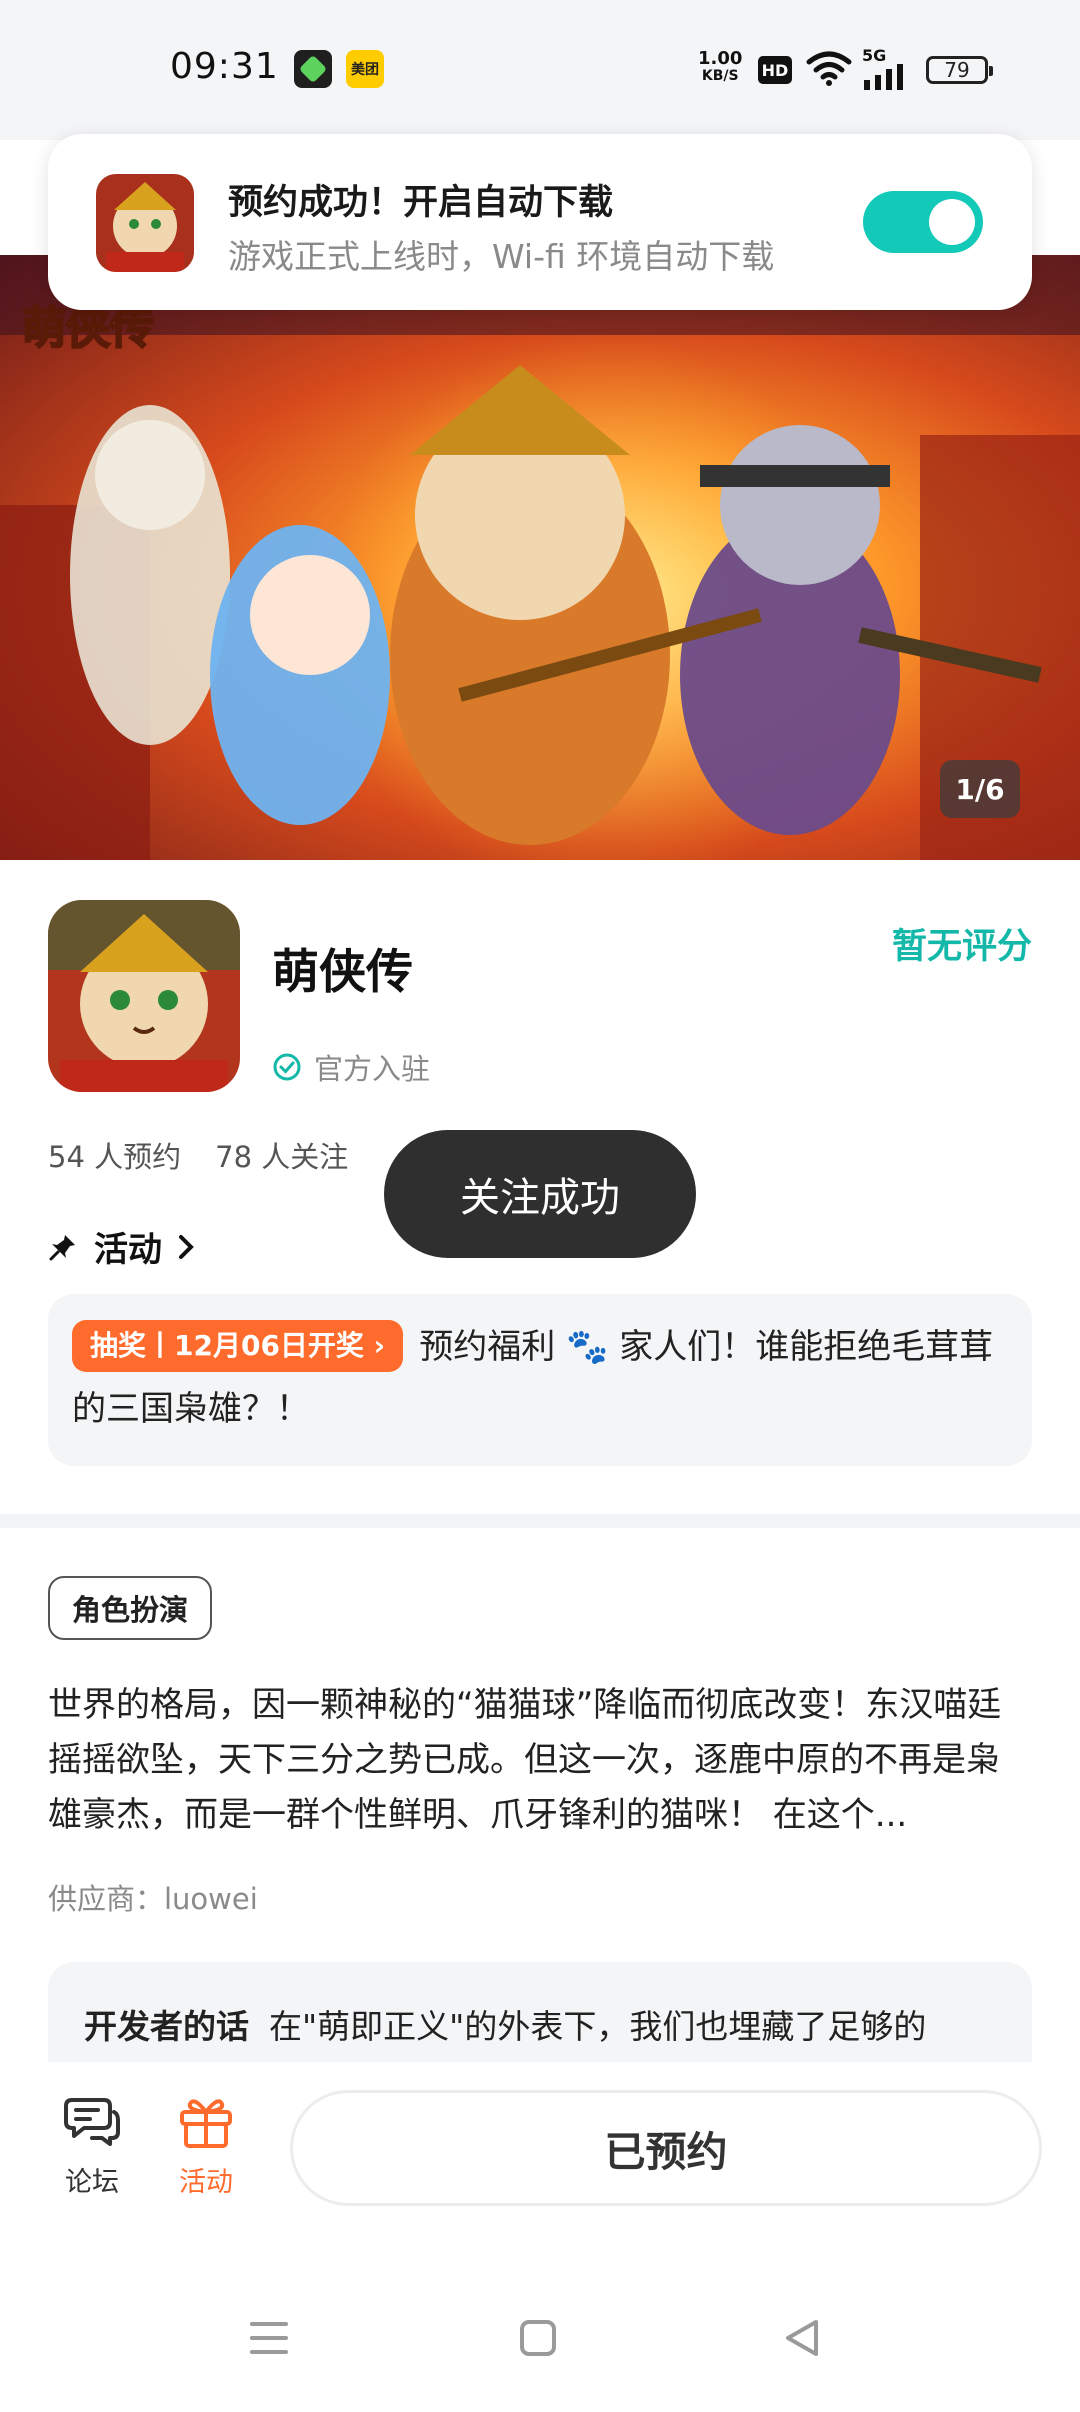  What do you see at coordinates (666, 2148) in the screenshot?
I see `reserved-button: 已预约` at bounding box center [666, 2148].